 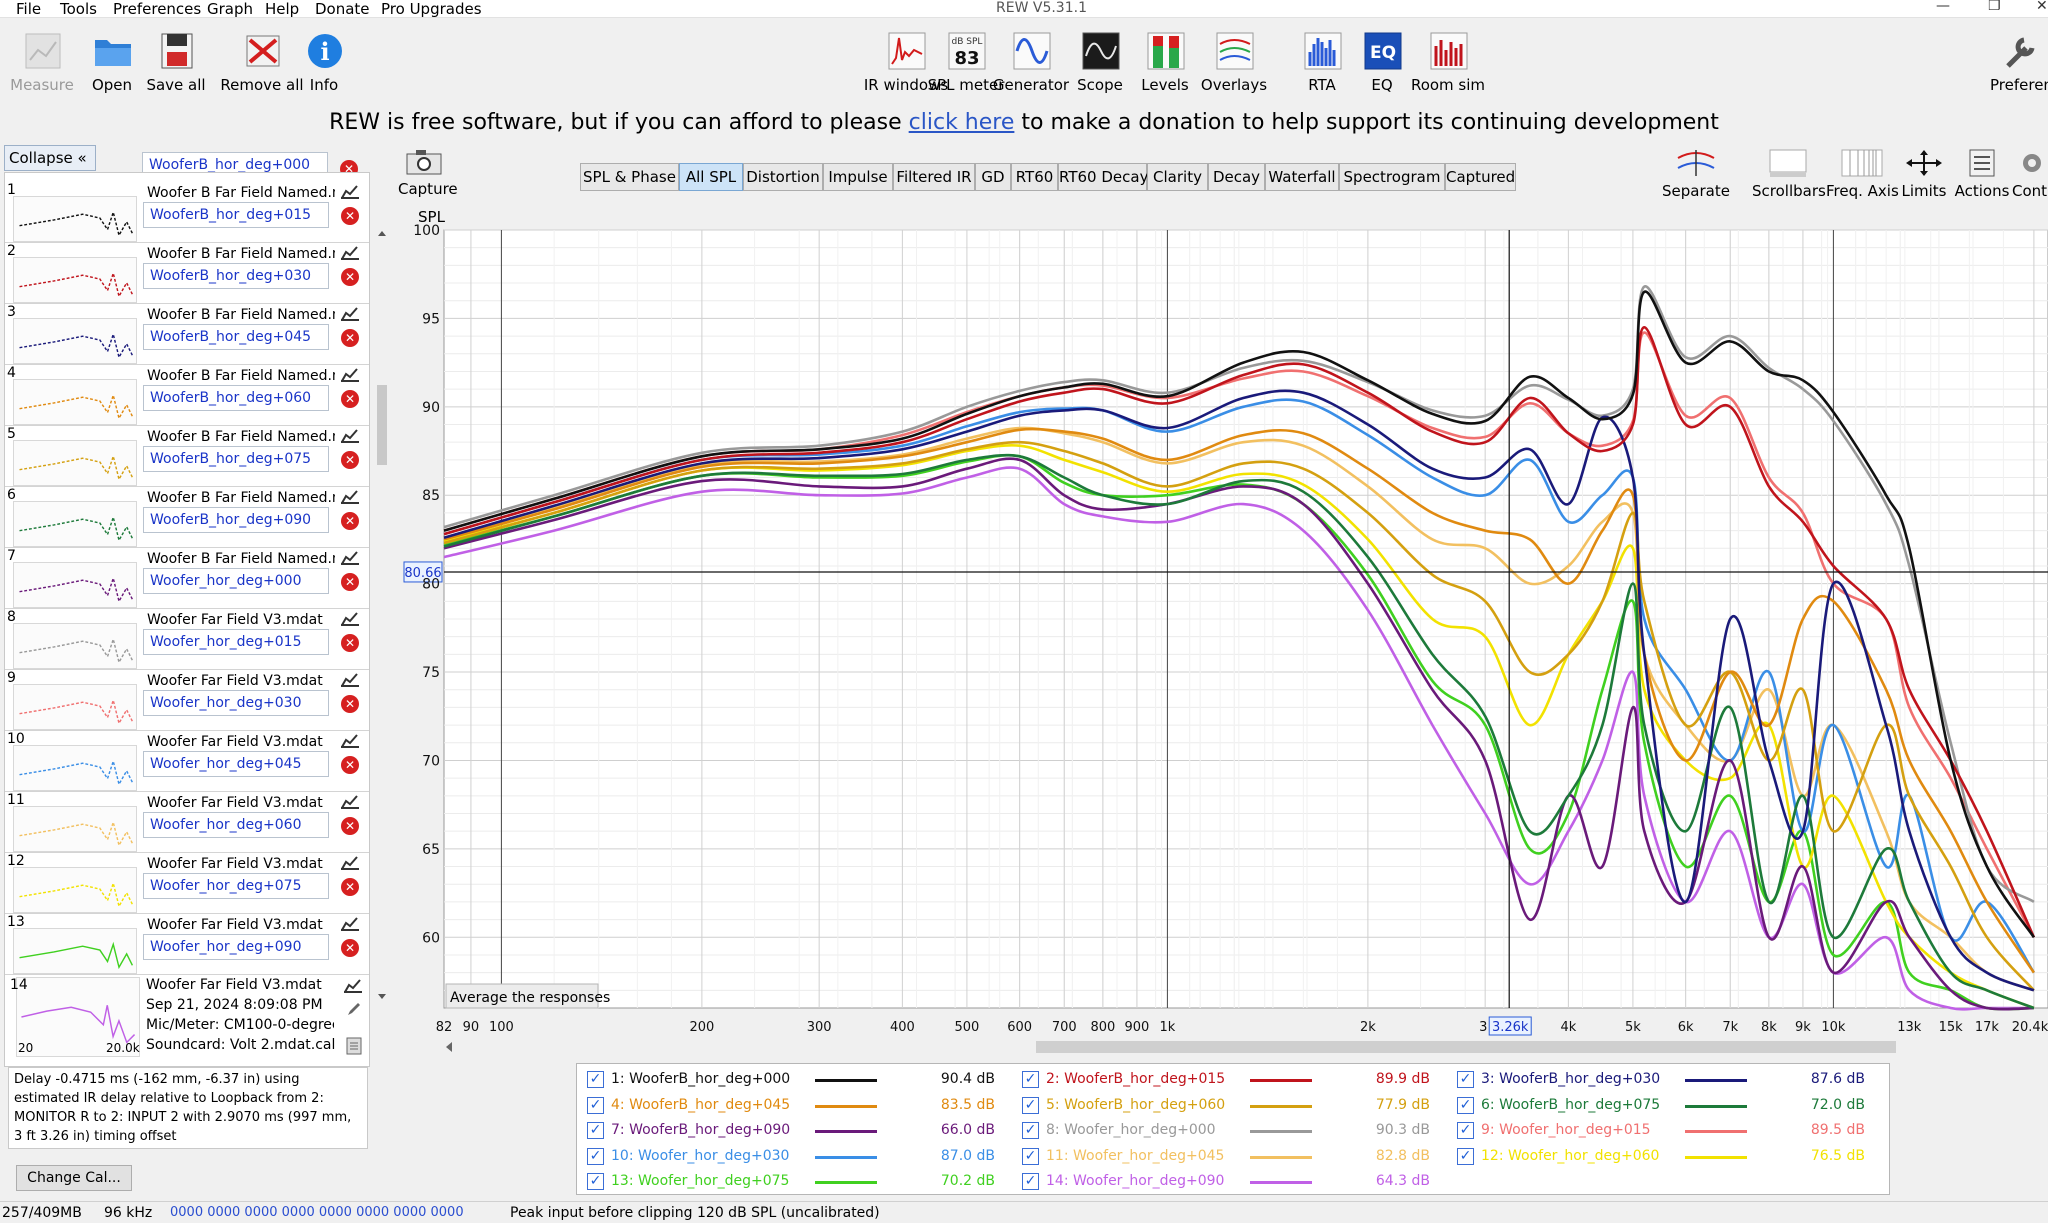 What do you see at coordinates (701, 1104) in the screenshot?
I see `series-name: 4: WooferB_hor_deg+045` at bounding box center [701, 1104].